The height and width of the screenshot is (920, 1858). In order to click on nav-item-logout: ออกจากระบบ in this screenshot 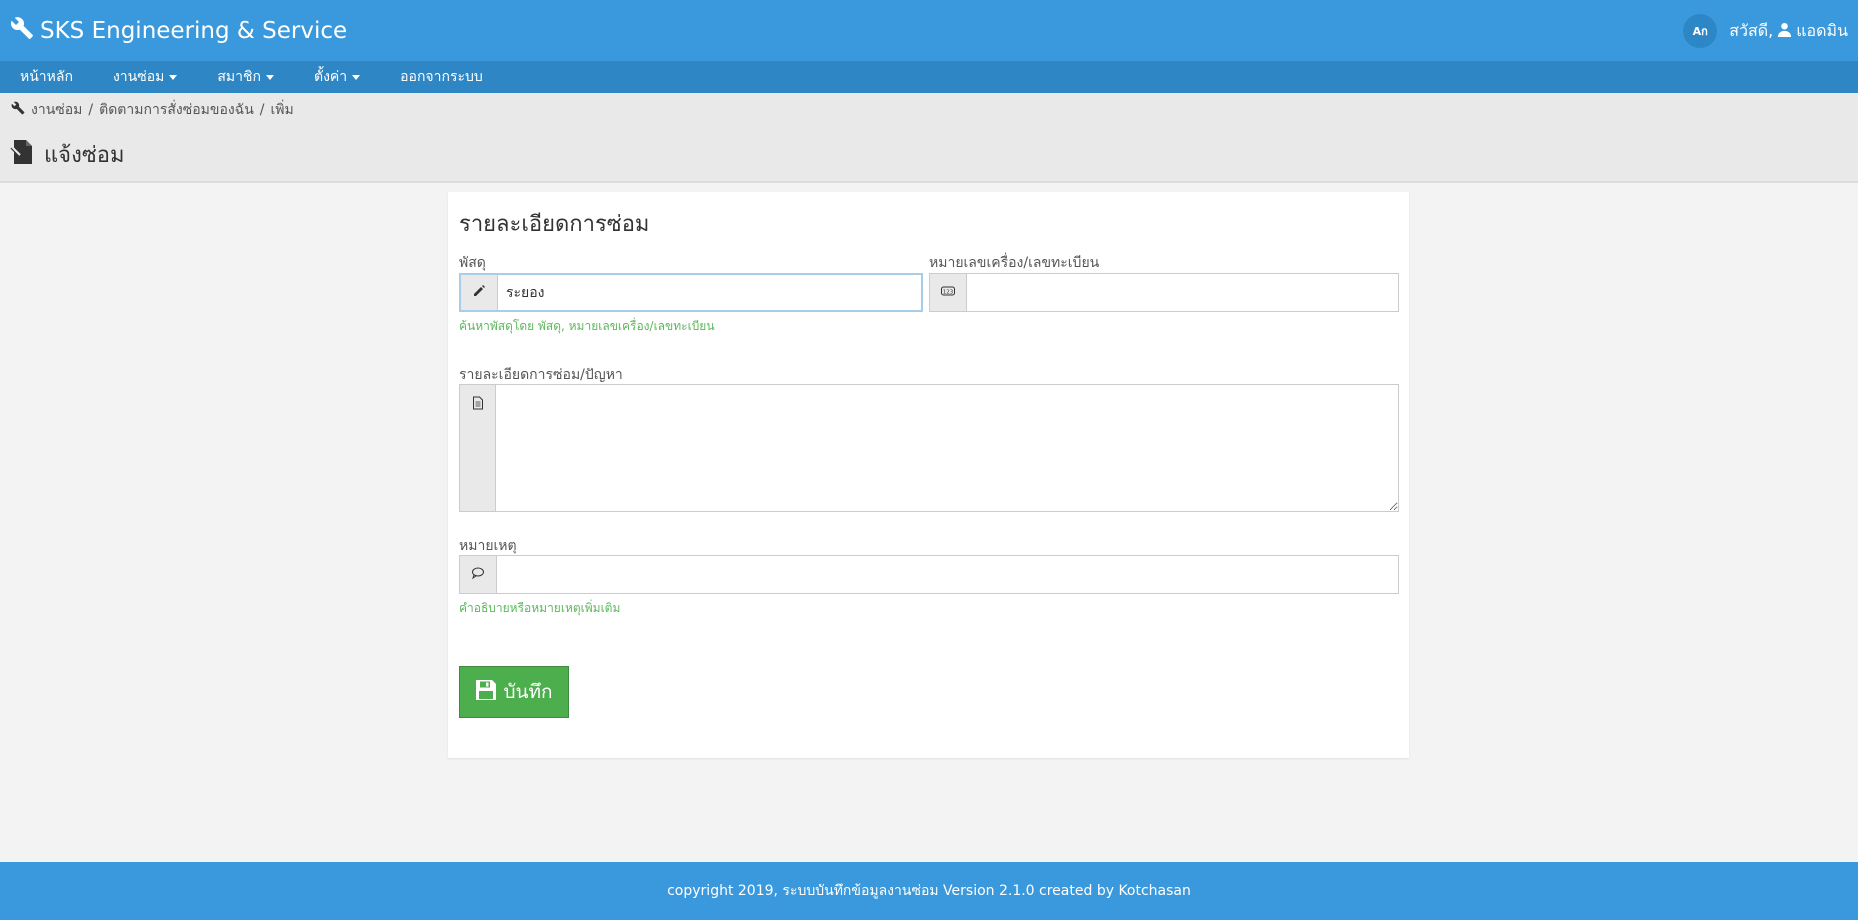, I will do `click(441, 77)`.